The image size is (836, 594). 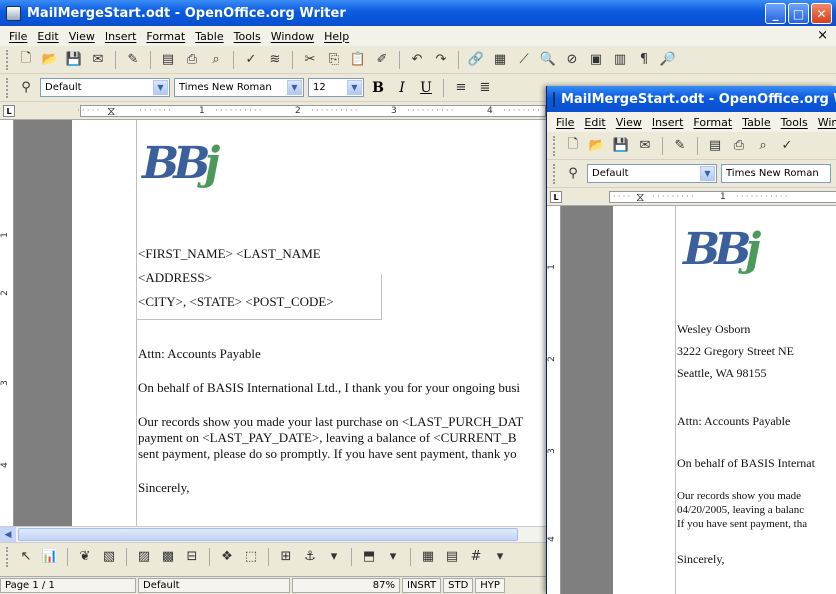 What do you see at coordinates (594, 122) in the screenshot?
I see `menu-edit: Edit` at bounding box center [594, 122].